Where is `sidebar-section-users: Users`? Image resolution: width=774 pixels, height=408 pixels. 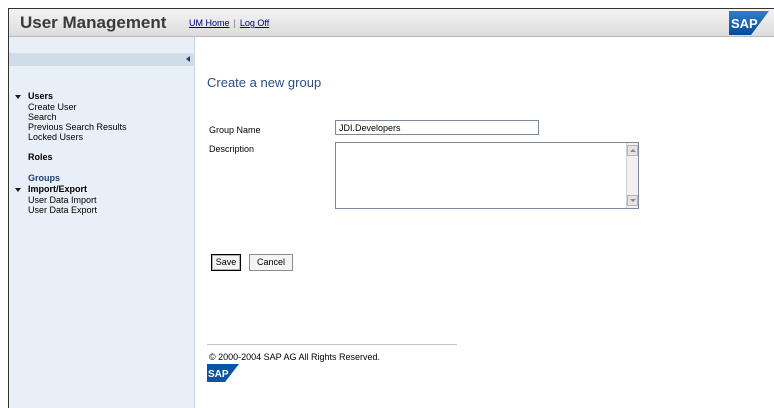
sidebar-section-users: Users is located at coordinates (102, 96).